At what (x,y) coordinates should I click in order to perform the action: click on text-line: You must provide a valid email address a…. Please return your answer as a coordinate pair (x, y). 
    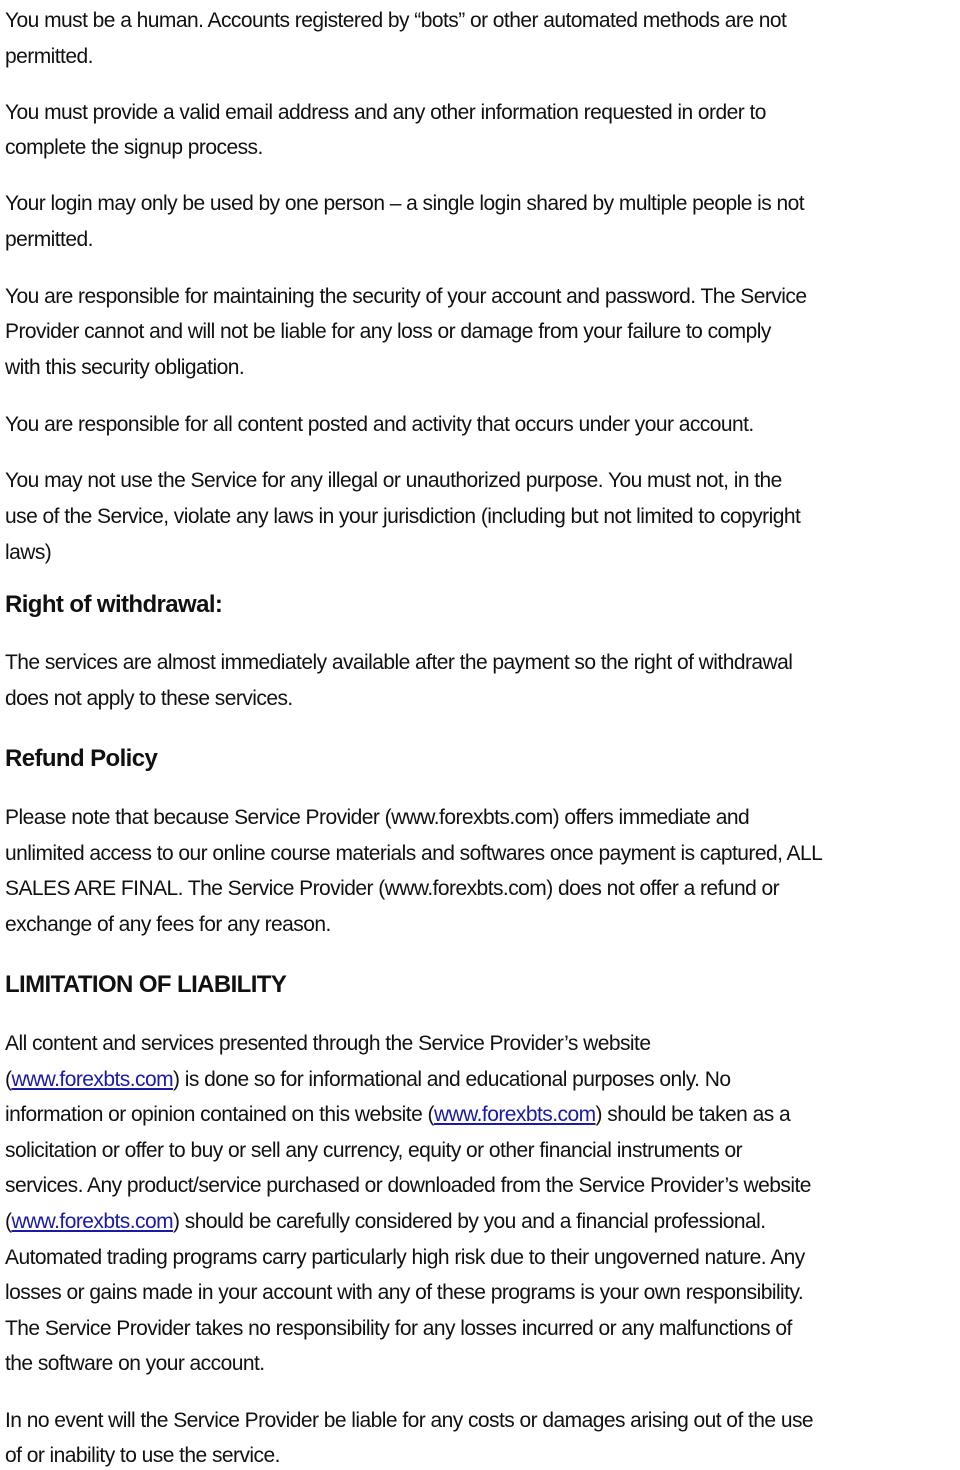
    Looking at the image, I should click on (385, 112).